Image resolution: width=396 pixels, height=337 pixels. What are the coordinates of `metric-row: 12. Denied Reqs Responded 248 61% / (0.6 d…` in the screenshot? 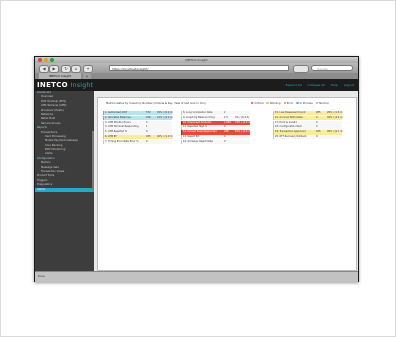 It's located at (216, 132).